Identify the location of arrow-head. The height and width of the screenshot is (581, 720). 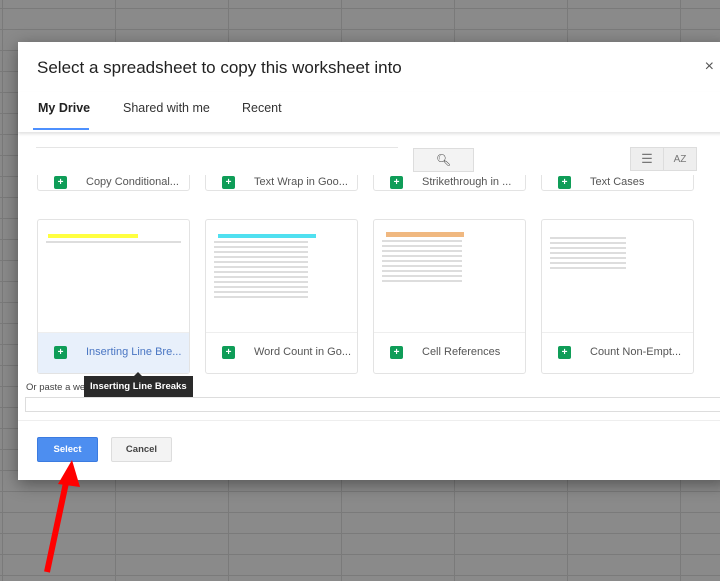
(69, 473).